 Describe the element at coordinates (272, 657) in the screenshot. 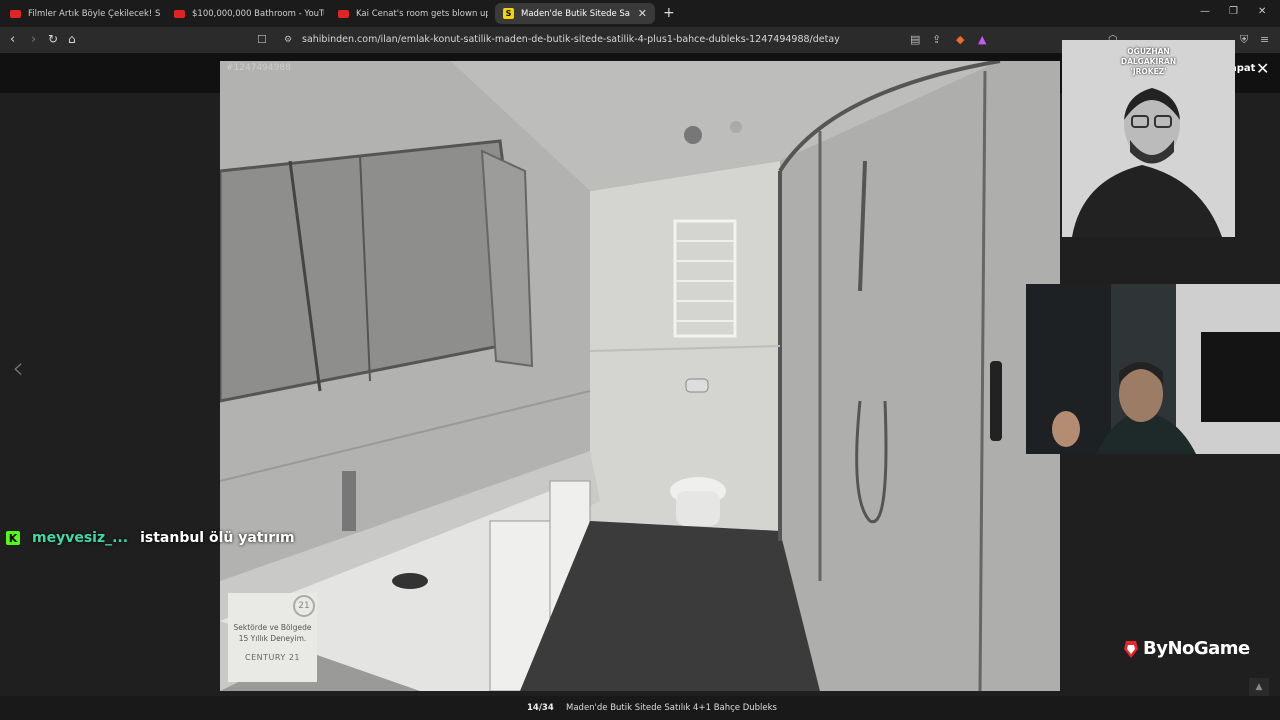

I see `agency-brand: CENTURY 21` at that location.